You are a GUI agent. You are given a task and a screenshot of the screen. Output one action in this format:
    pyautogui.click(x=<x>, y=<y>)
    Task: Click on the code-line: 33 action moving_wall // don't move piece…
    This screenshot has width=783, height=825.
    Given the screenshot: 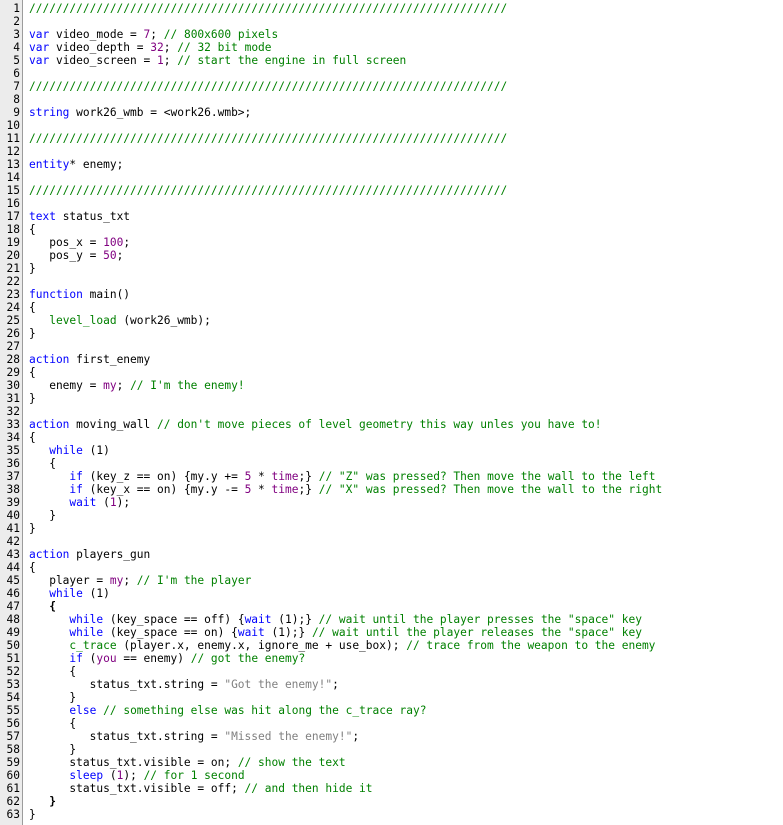 What is the action you would take?
    pyautogui.click(x=391, y=424)
    